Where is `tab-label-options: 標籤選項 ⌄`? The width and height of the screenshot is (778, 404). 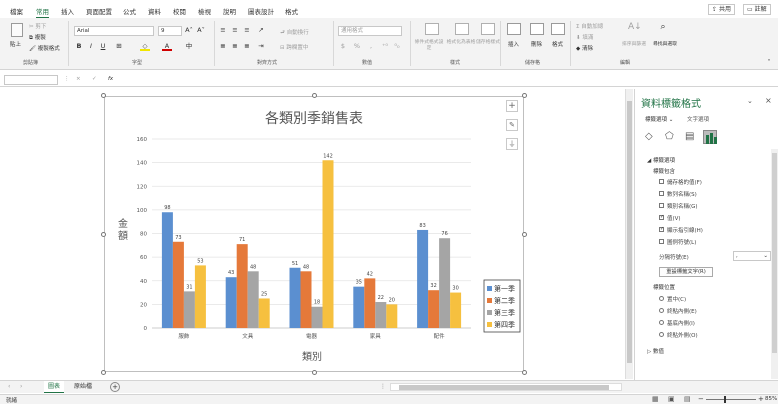
tab-label-options: 標籤選項 ⌄ is located at coordinates (659, 119).